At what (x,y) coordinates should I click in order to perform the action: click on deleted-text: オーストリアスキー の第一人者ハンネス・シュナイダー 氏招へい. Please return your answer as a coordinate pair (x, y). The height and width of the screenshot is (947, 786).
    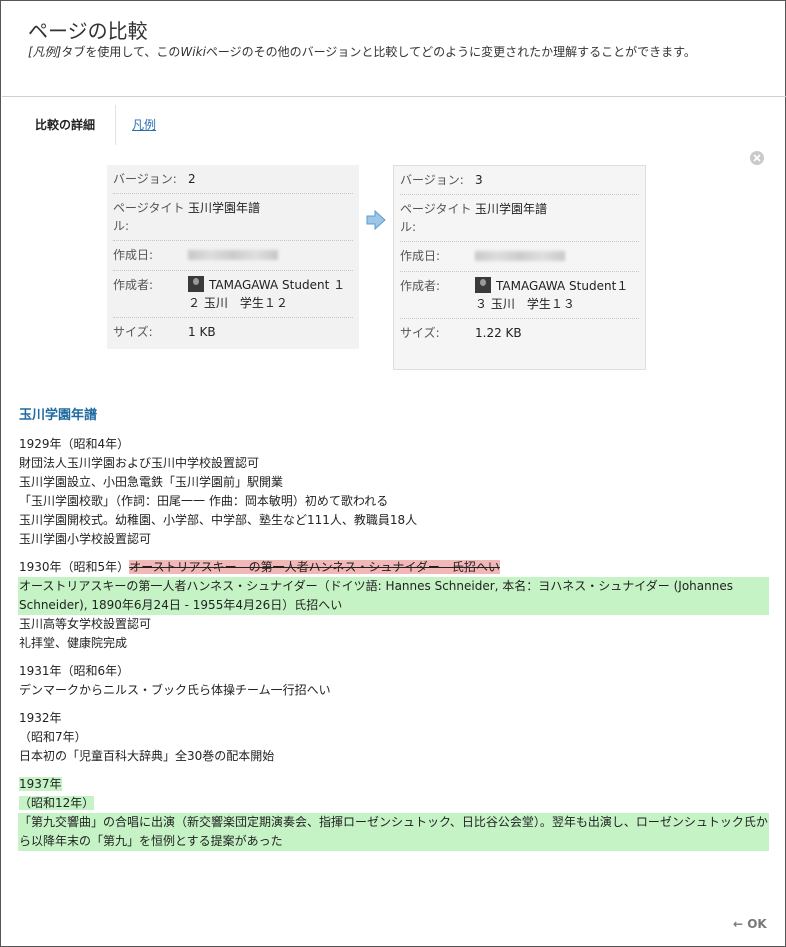
    Looking at the image, I should click on (314, 567).